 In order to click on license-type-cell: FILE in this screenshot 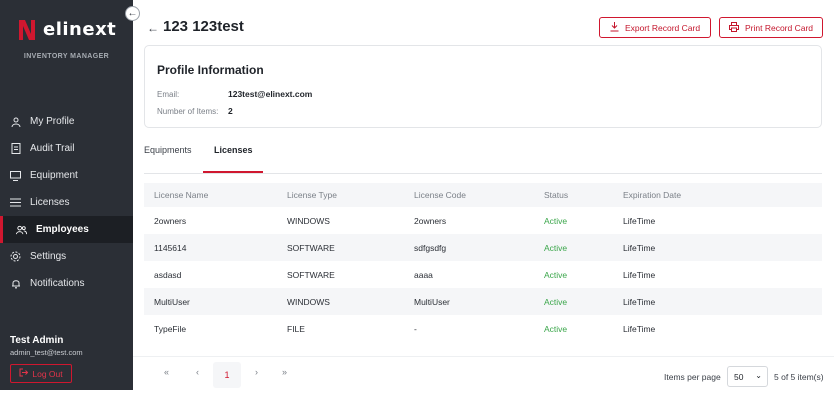, I will do `click(296, 328)`.